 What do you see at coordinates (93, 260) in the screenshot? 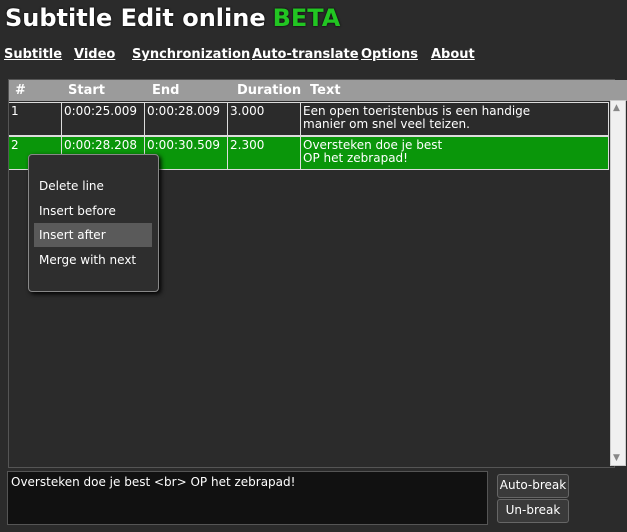
I see `menu-item-merge-with-next: Merge with next` at bounding box center [93, 260].